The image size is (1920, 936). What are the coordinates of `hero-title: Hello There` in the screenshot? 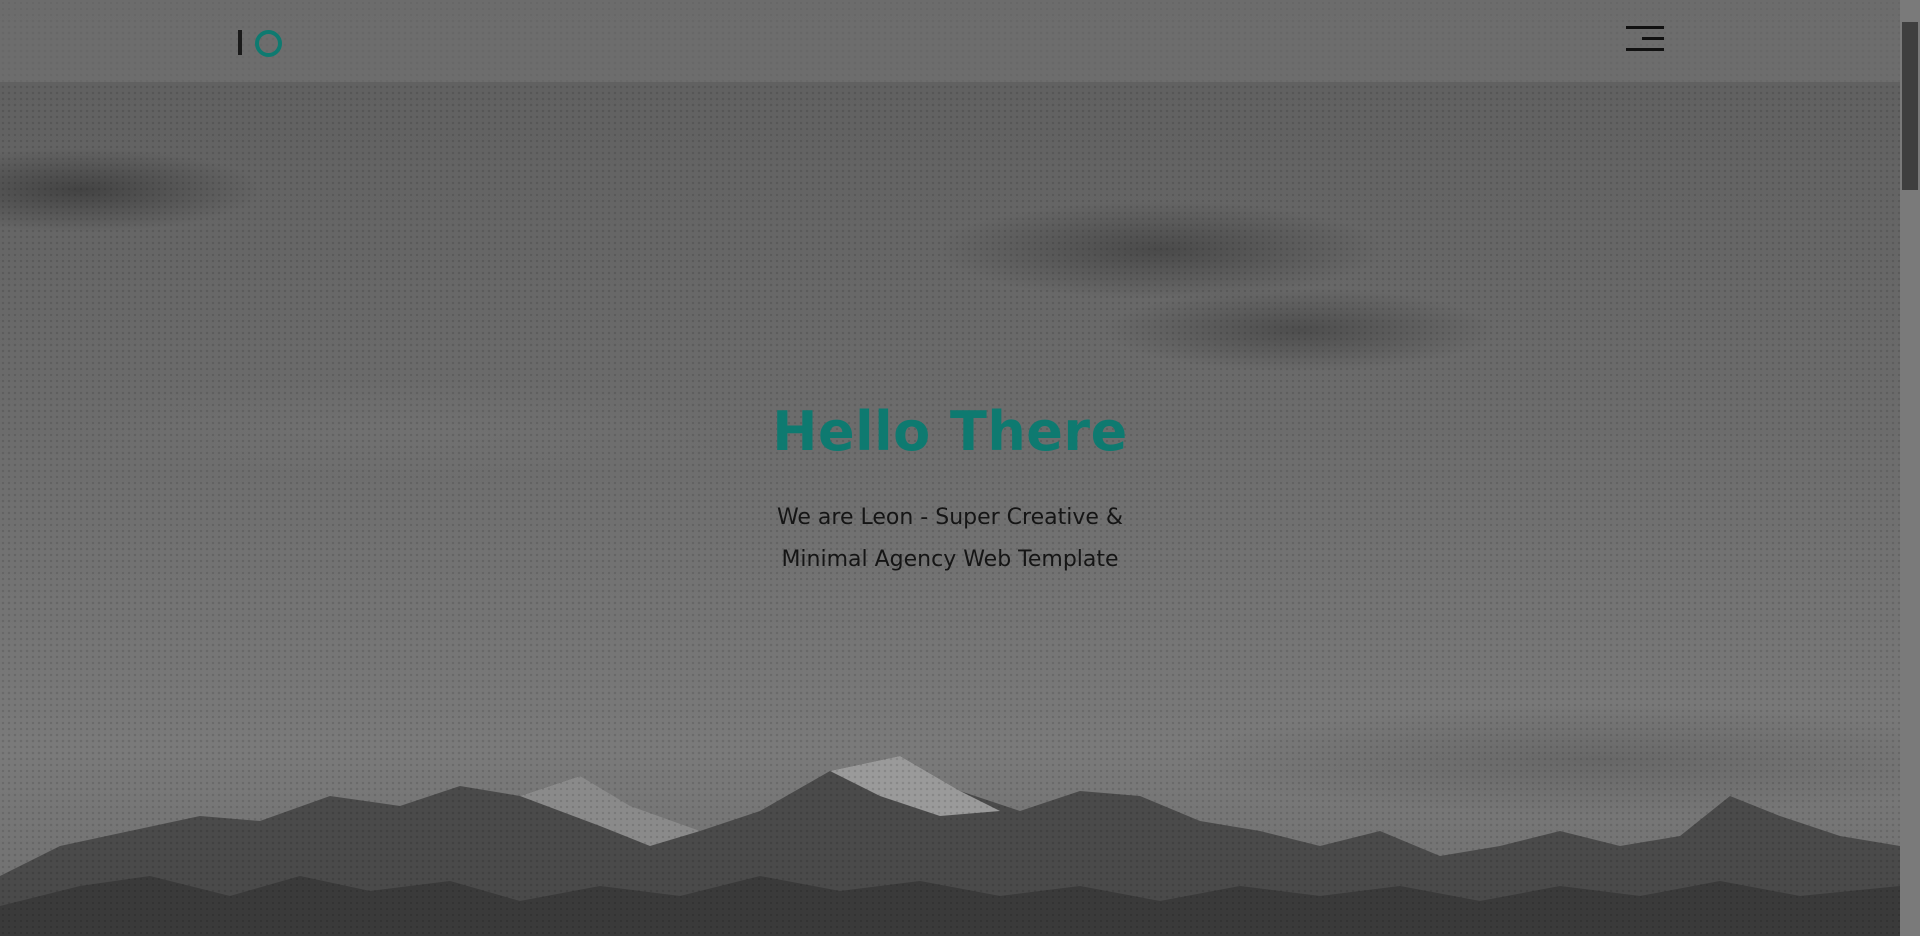 It's located at (950, 431).